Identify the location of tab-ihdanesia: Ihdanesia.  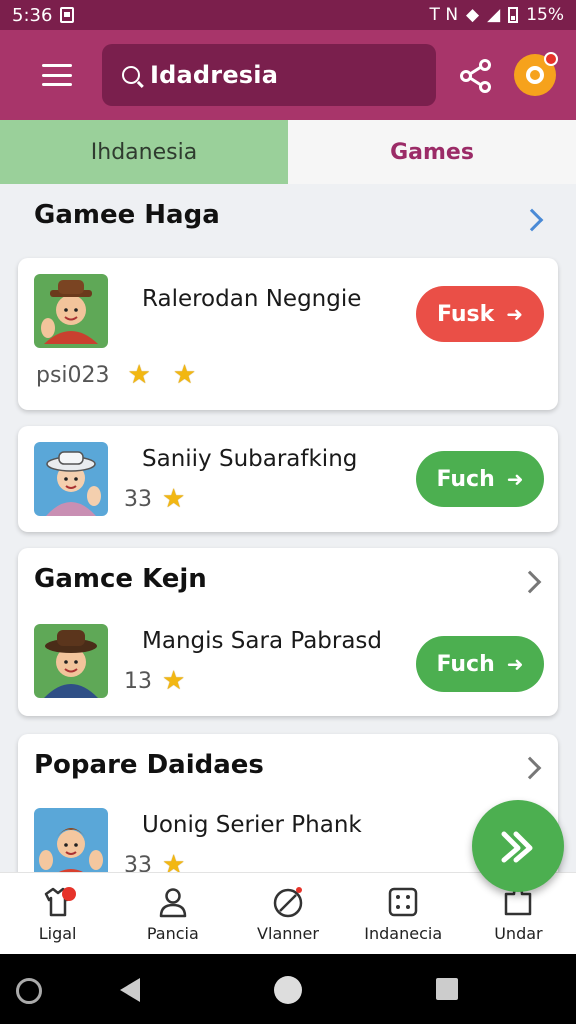
(144, 152).